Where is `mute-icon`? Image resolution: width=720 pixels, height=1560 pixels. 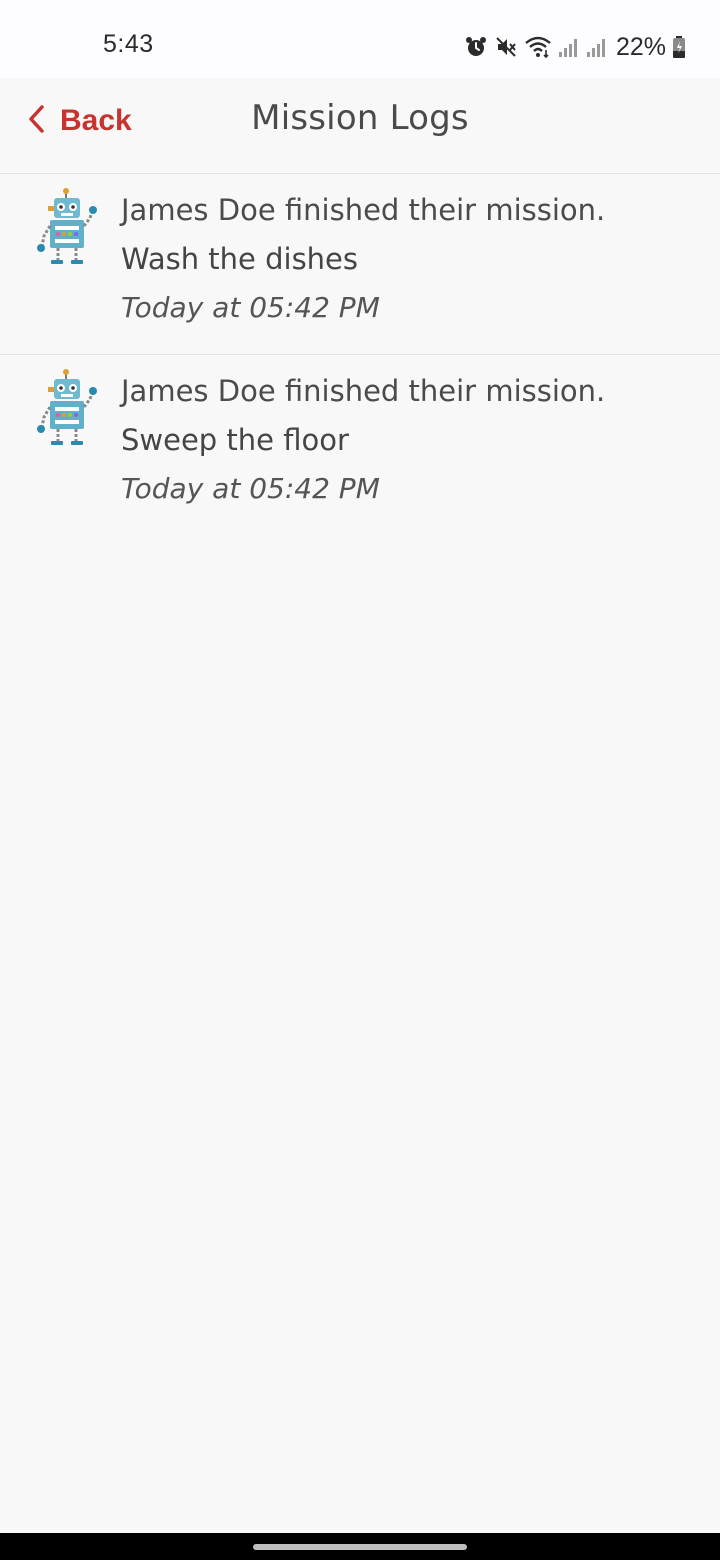
mute-icon is located at coordinates (506, 47).